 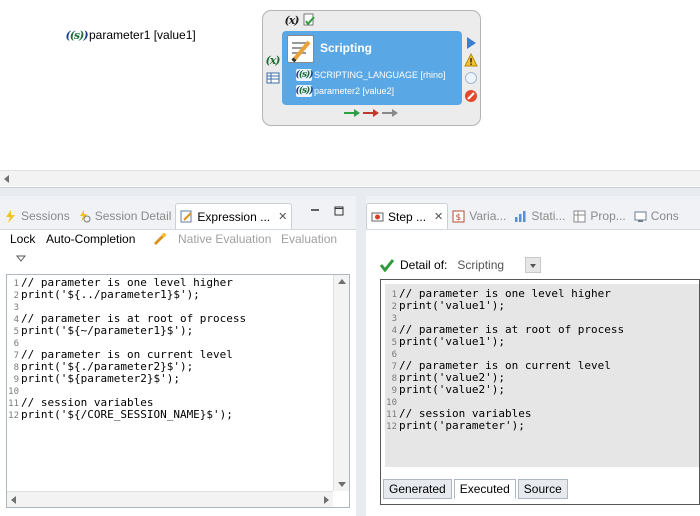 I want to click on code-line: 5 print('value1');, so click(x=504, y=342).